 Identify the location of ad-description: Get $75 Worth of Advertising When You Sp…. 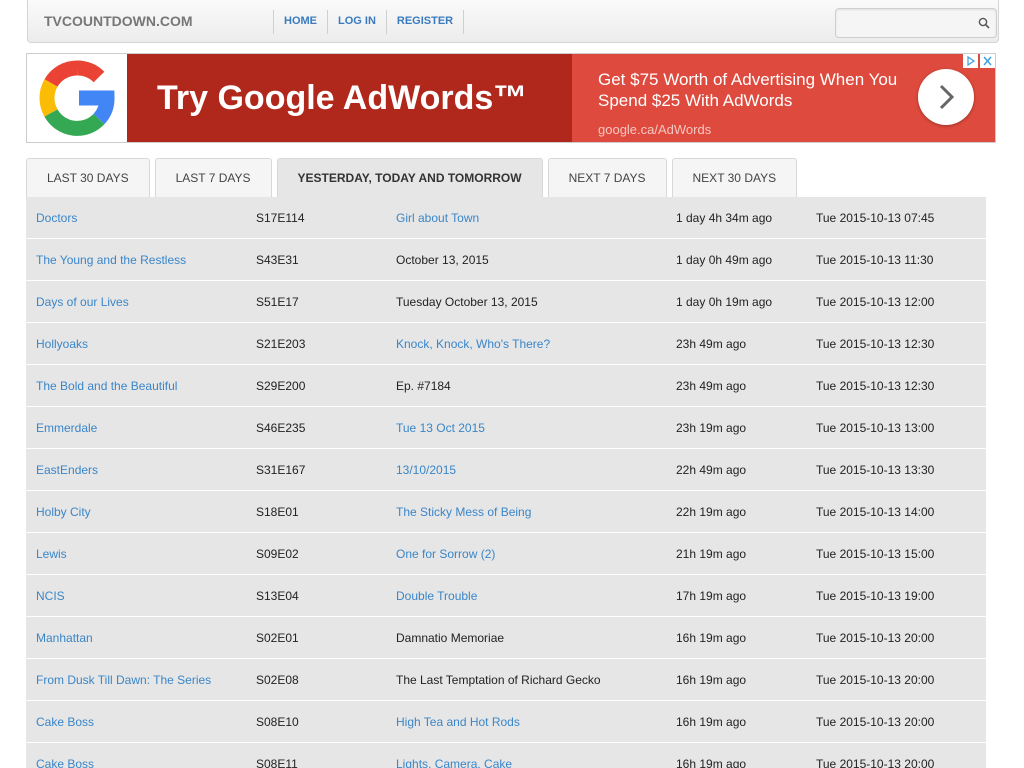
(748, 90).